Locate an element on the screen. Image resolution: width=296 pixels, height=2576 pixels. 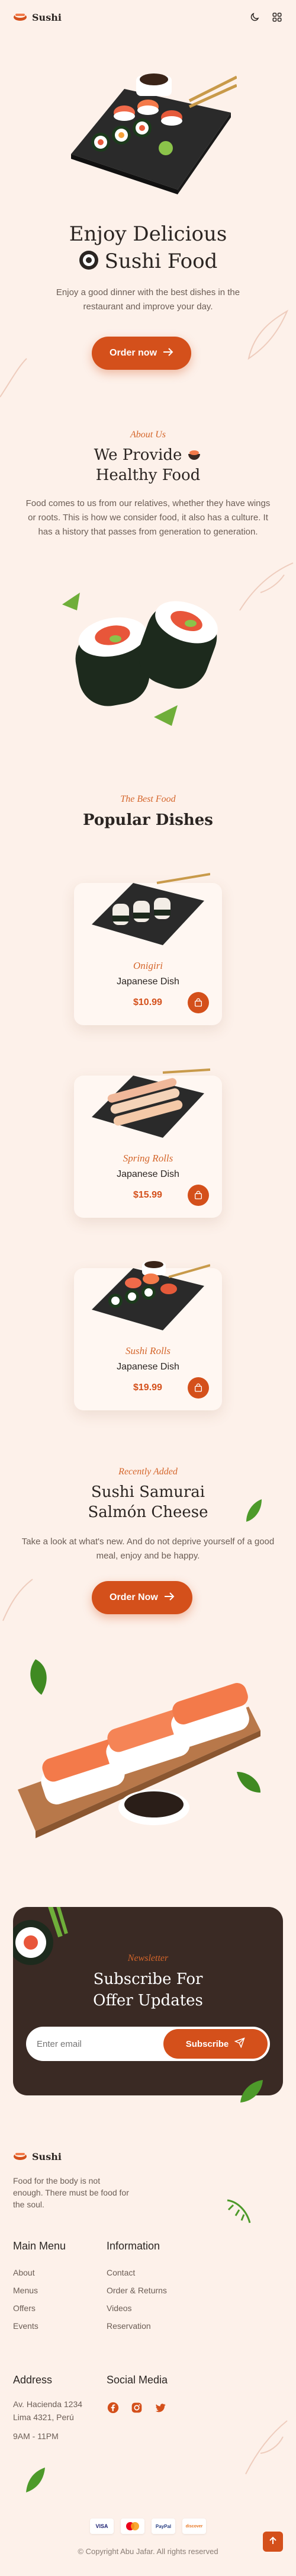
mastercard-icon is located at coordinates (132, 2526).